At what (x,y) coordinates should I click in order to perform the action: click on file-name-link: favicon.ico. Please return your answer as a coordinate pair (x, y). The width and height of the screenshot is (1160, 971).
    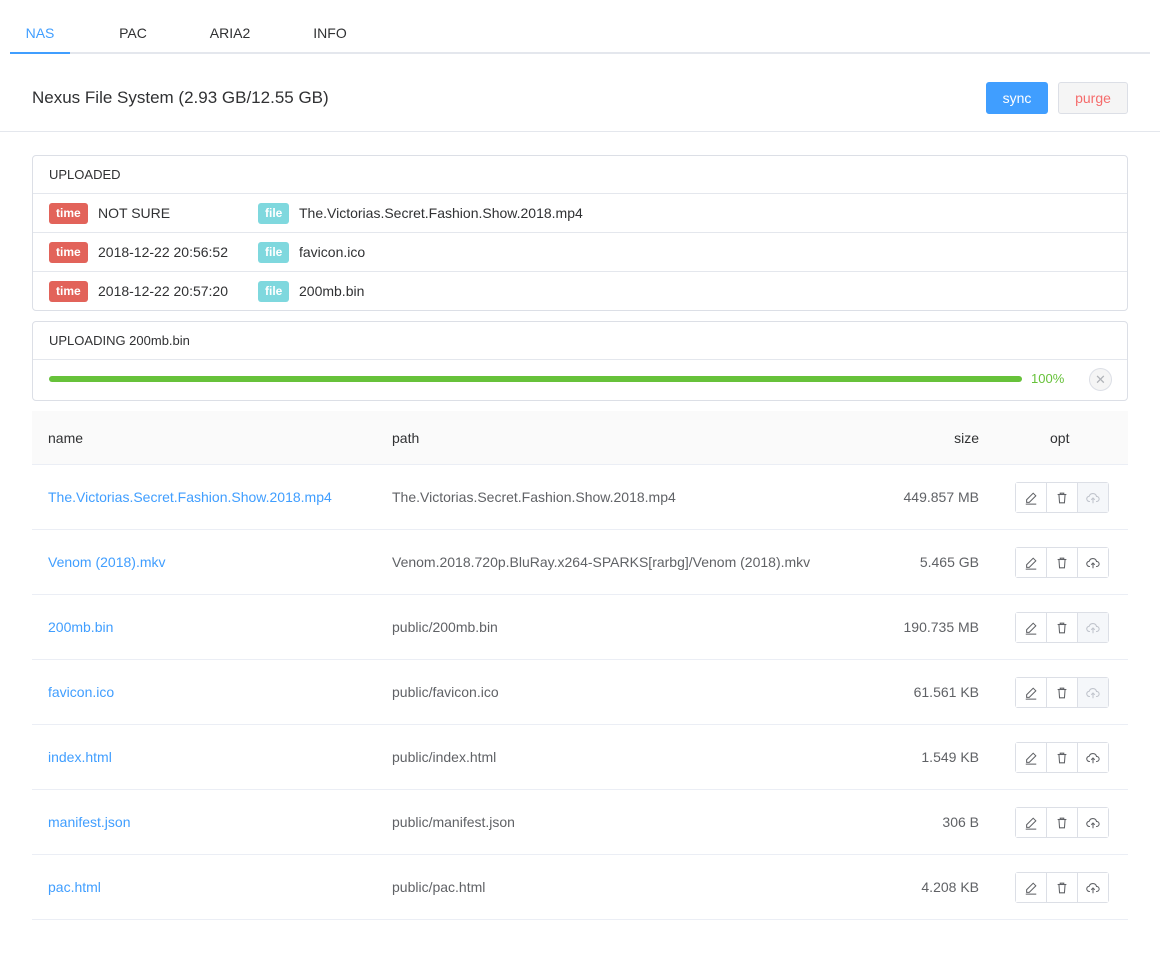
    Looking at the image, I should click on (81, 692).